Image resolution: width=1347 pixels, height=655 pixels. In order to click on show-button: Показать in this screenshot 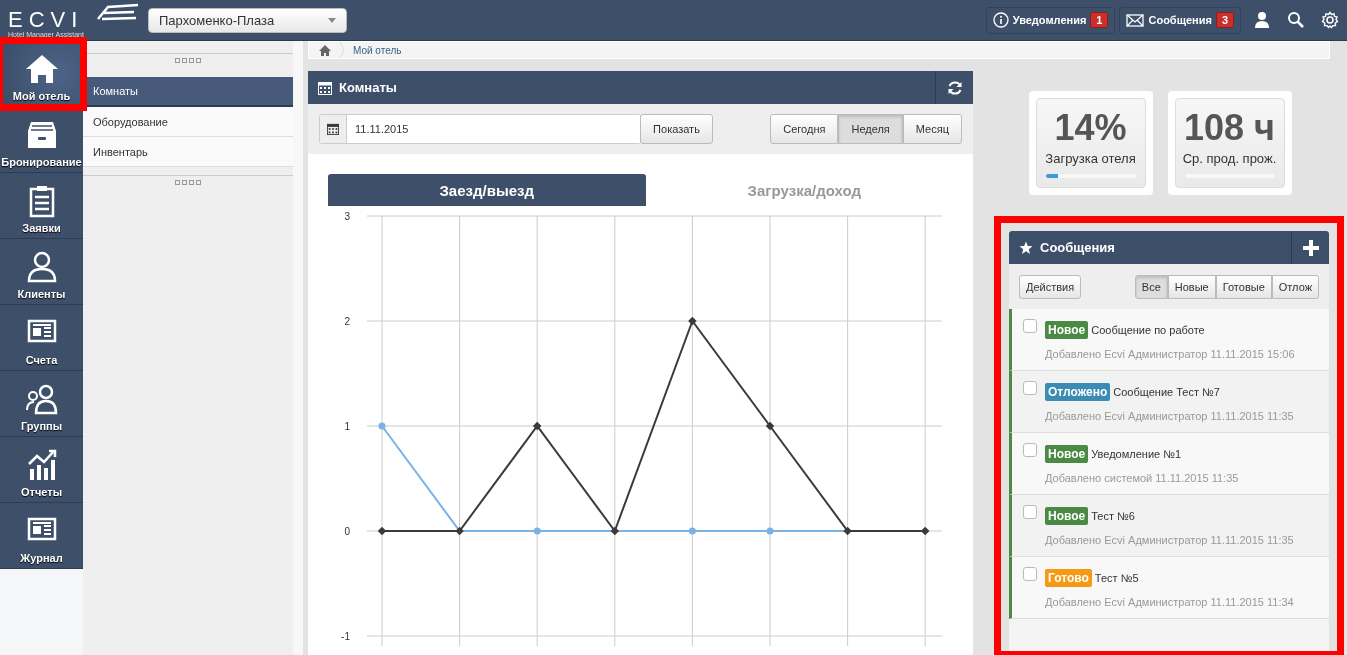, I will do `click(676, 129)`.